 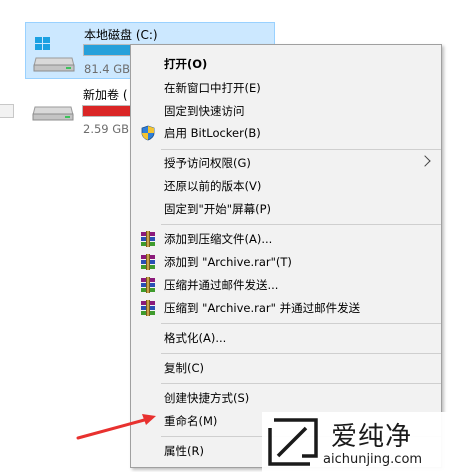 I want to click on chevron-right-icon, so click(x=425, y=161).